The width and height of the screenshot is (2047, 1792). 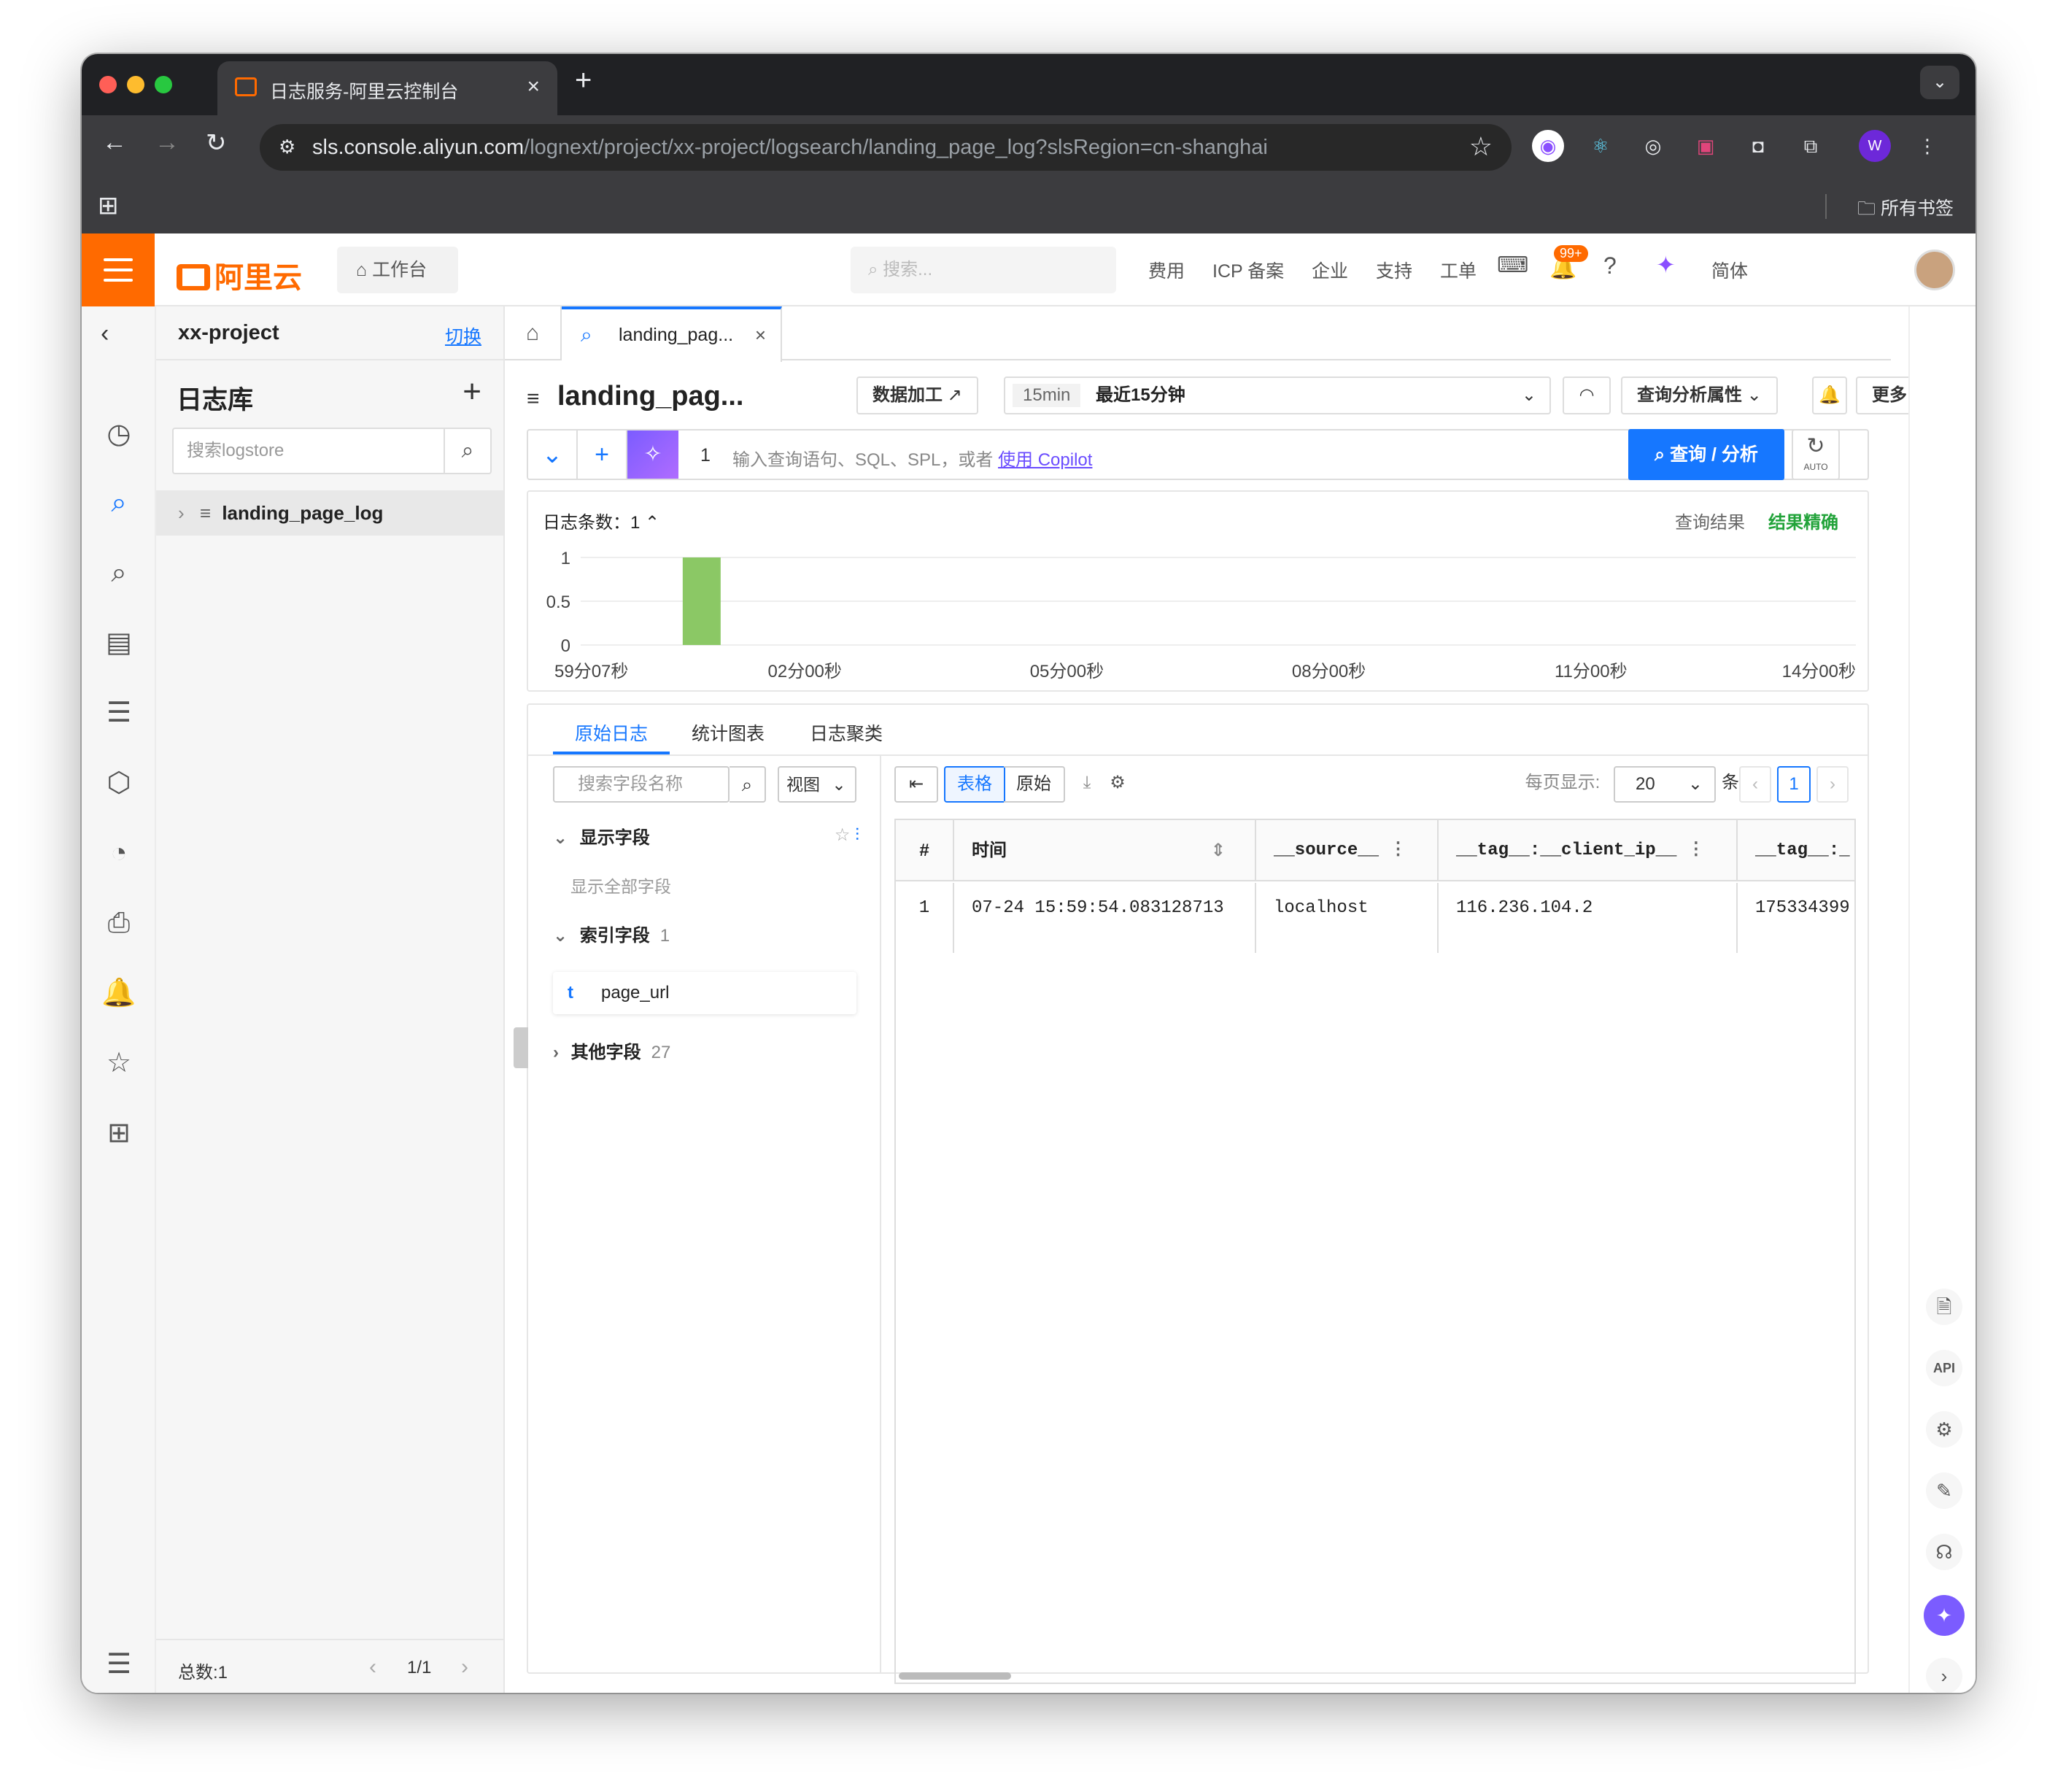 I want to click on tab-log-cluster: 日志聚类, so click(x=847, y=732).